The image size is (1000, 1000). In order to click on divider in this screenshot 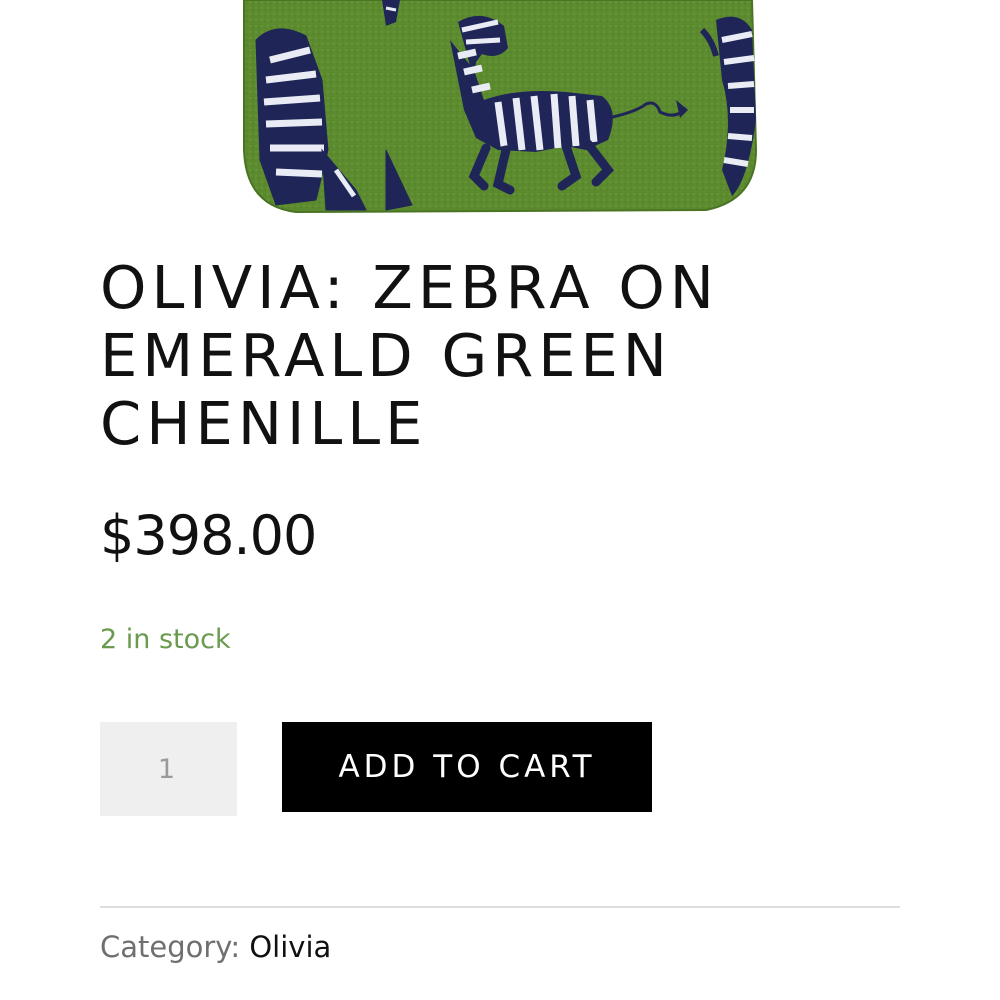, I will do `click(500, 907)`.